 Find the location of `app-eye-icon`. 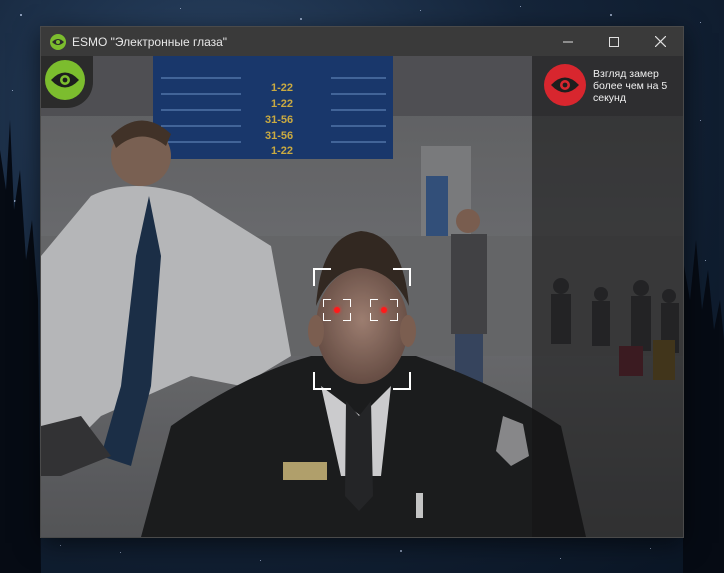

app-eye-icon is located at coordinates (58, 41).